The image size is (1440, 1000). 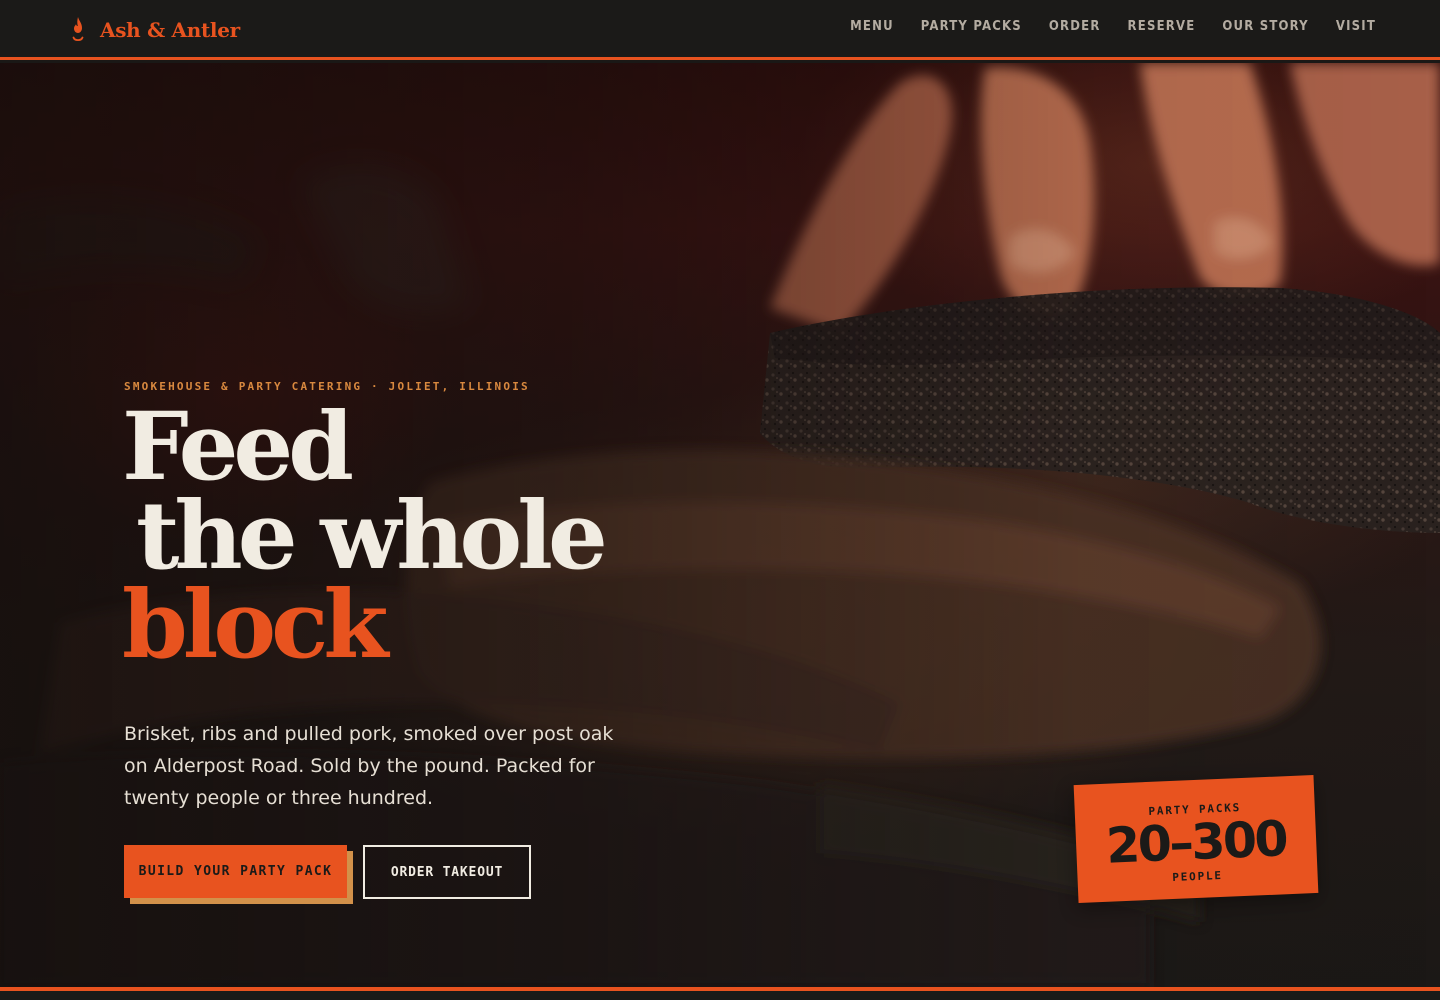 I want to click on headline-accent: block, so click(x=255, y=625).